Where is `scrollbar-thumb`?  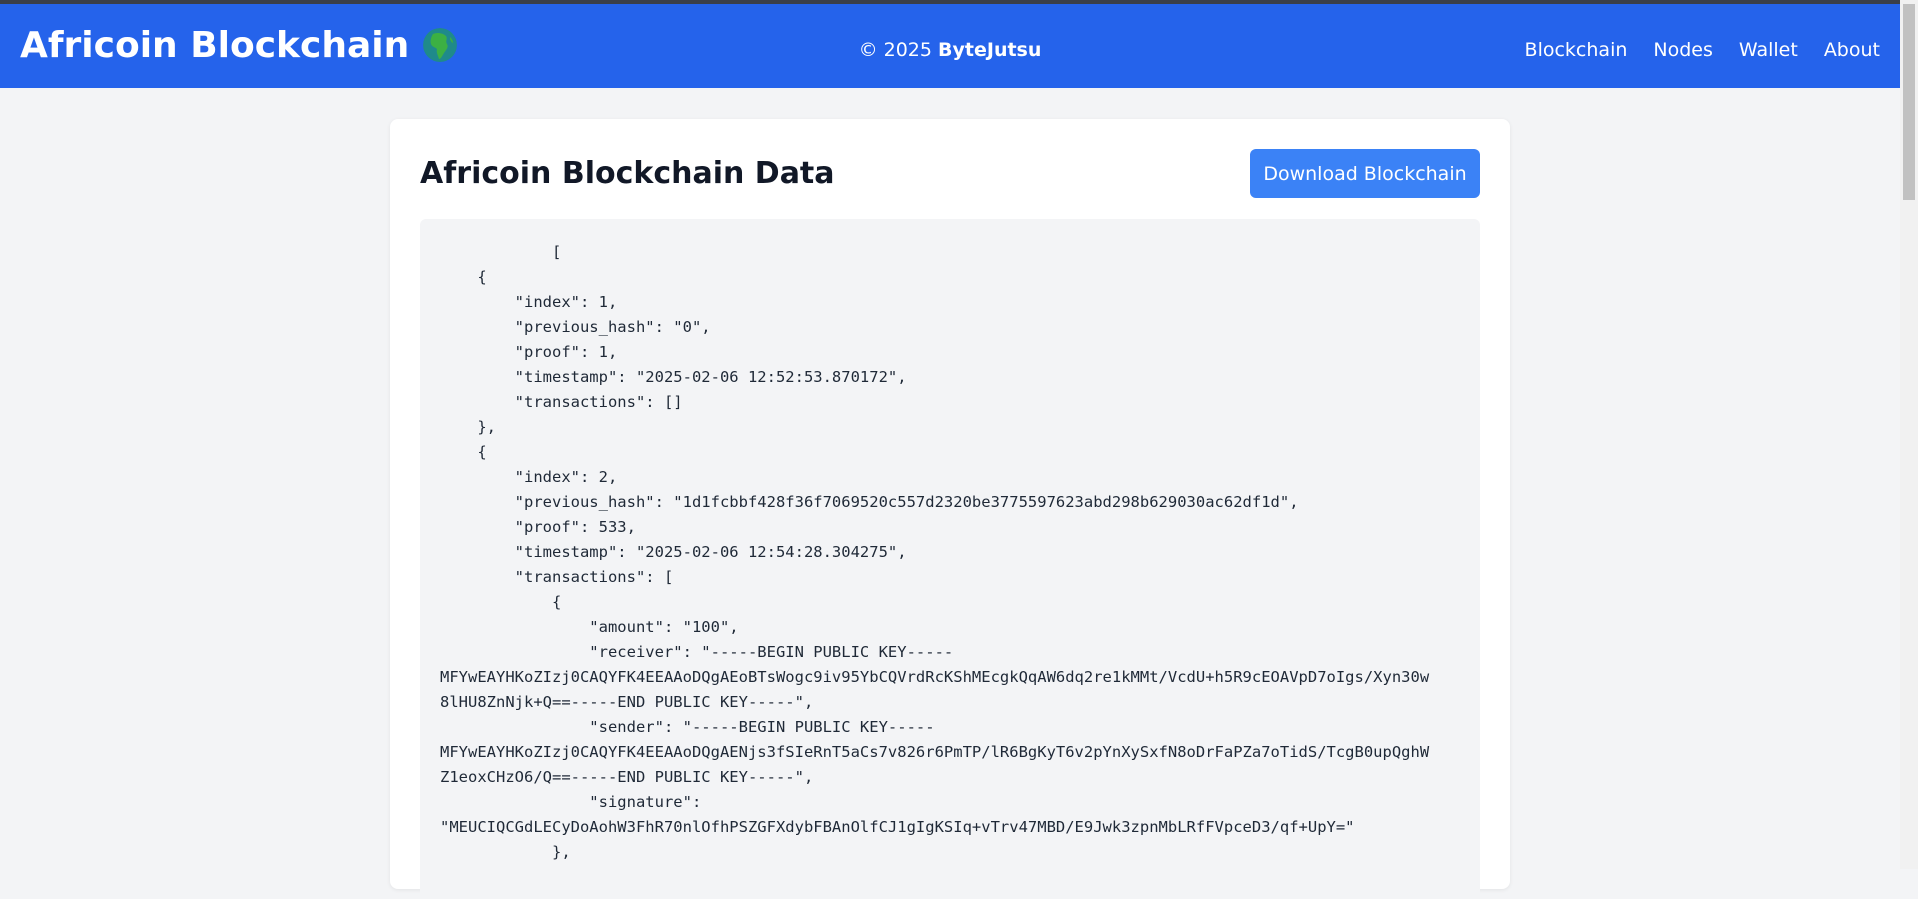 scrollbar-thumb is located at coordinates (1909, 102).